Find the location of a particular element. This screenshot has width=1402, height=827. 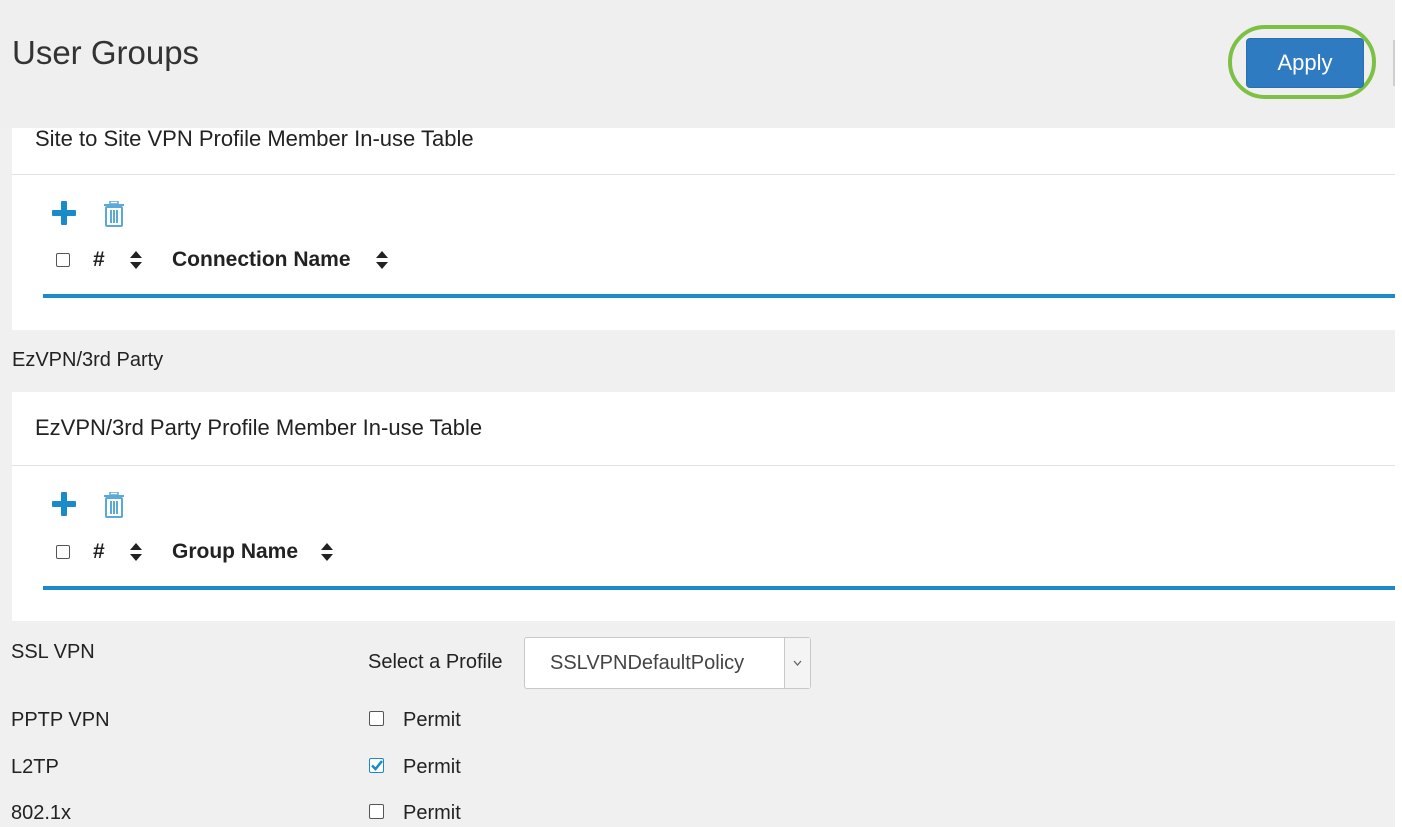

header-divider is located at coordinates (1394, 63).